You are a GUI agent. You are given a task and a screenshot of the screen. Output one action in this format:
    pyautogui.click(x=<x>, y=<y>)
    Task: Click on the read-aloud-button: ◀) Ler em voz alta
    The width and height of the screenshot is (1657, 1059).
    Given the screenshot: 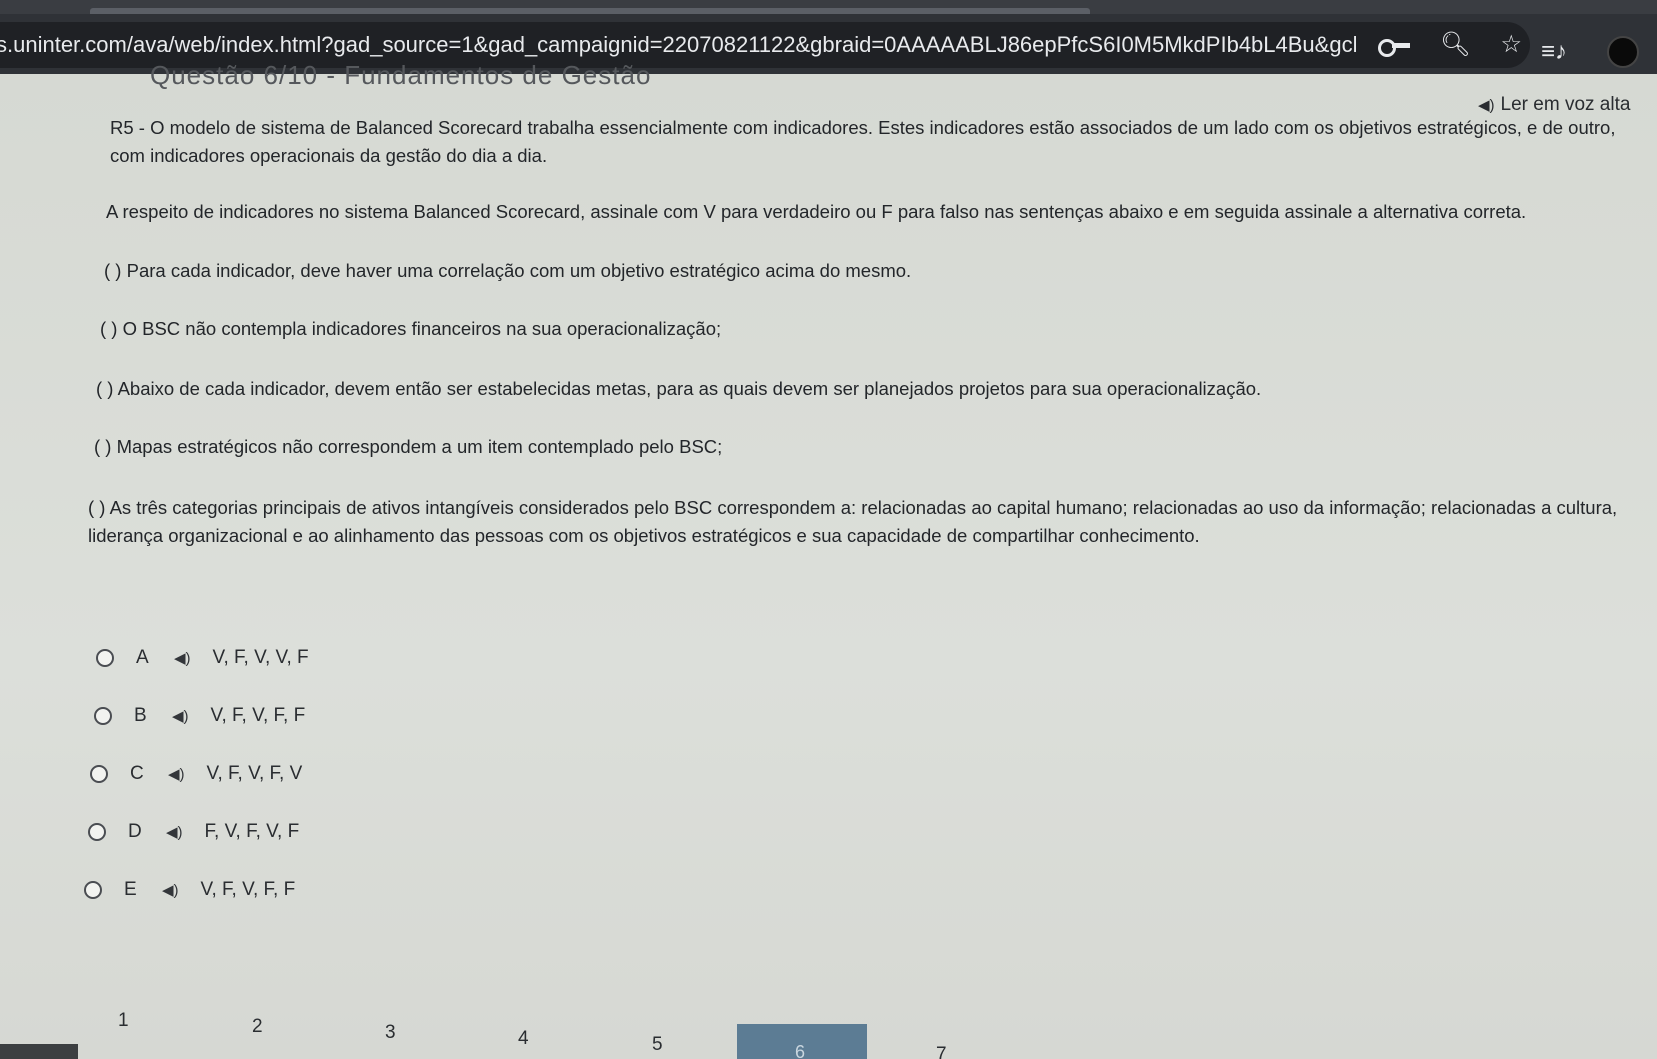 What is the action you would take?
    pyautogui.click(x=1554, y=105)
    